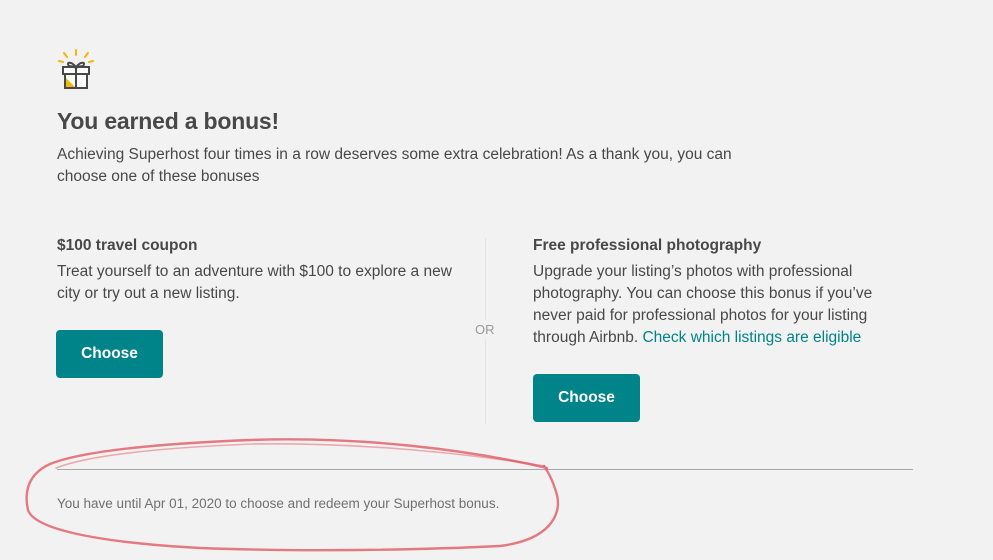 The height and width of the screenshot is (560, 993). I want to click on choose-travel-coupon-button: Choose, so click(109, 354).